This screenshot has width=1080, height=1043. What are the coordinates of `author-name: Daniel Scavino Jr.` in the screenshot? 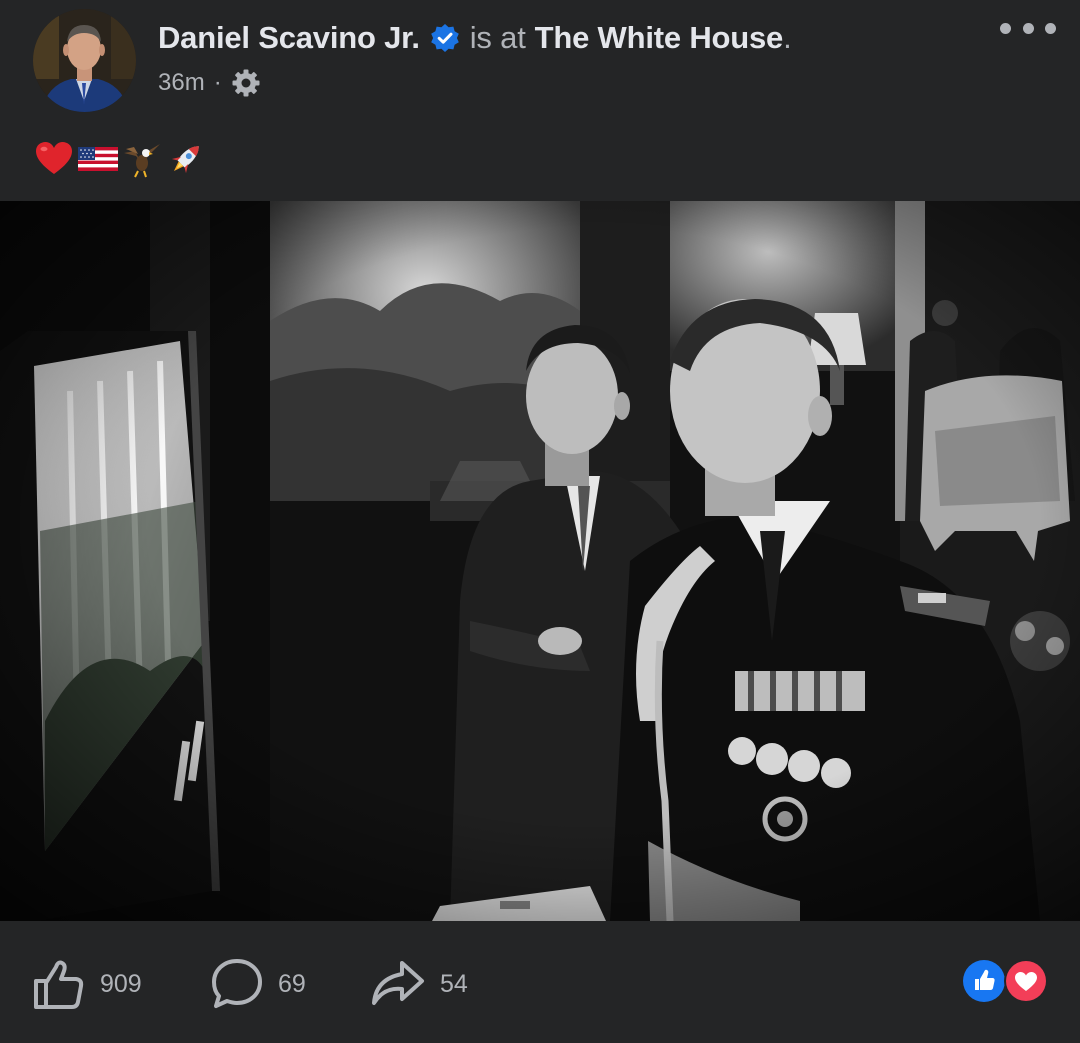 It's located at (289, 38).